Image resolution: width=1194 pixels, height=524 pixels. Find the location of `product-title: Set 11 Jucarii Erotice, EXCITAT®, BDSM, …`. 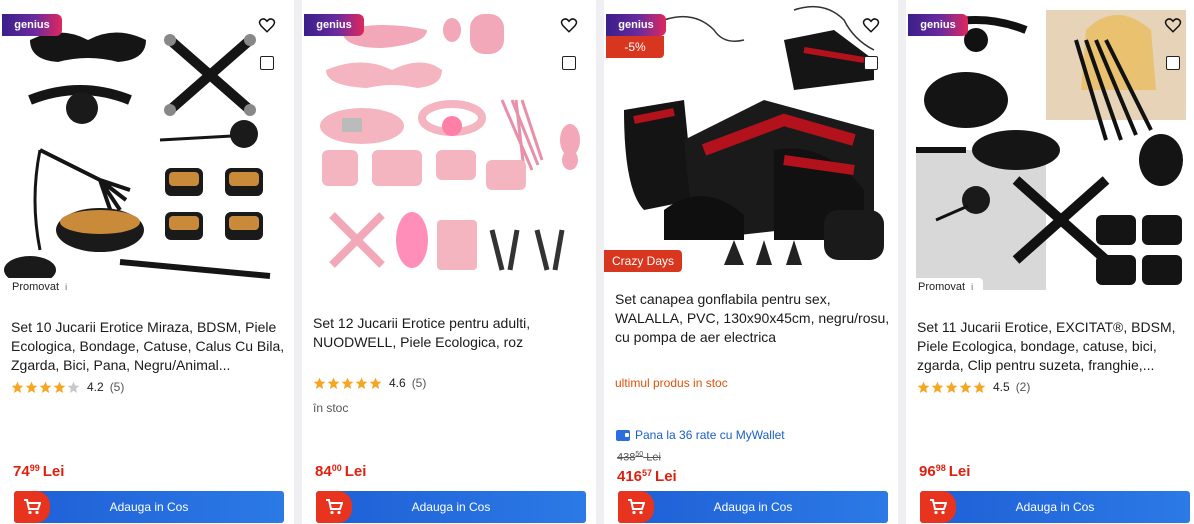

product-title: Set 11 Jucarii Erotice, EXCITAT®, BDSM, … is located at coordinates (1052, 346).